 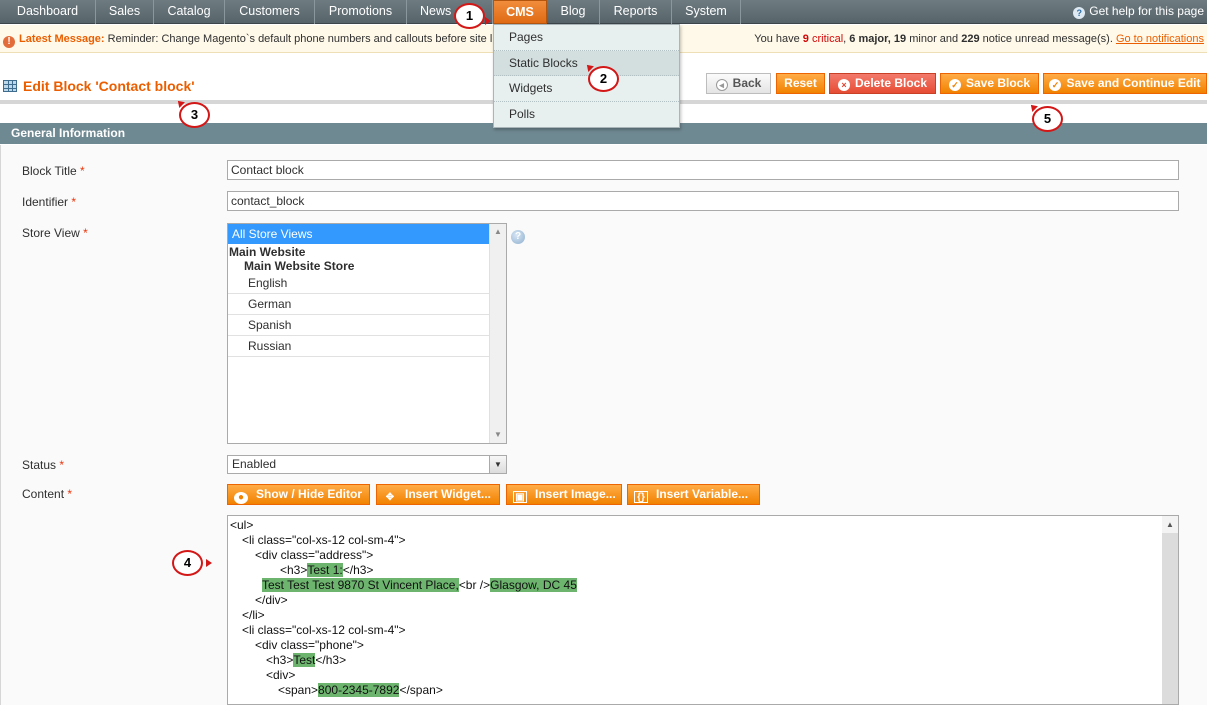 I want to click on menu-item-polls: Polls, so click(x=586, y=115).